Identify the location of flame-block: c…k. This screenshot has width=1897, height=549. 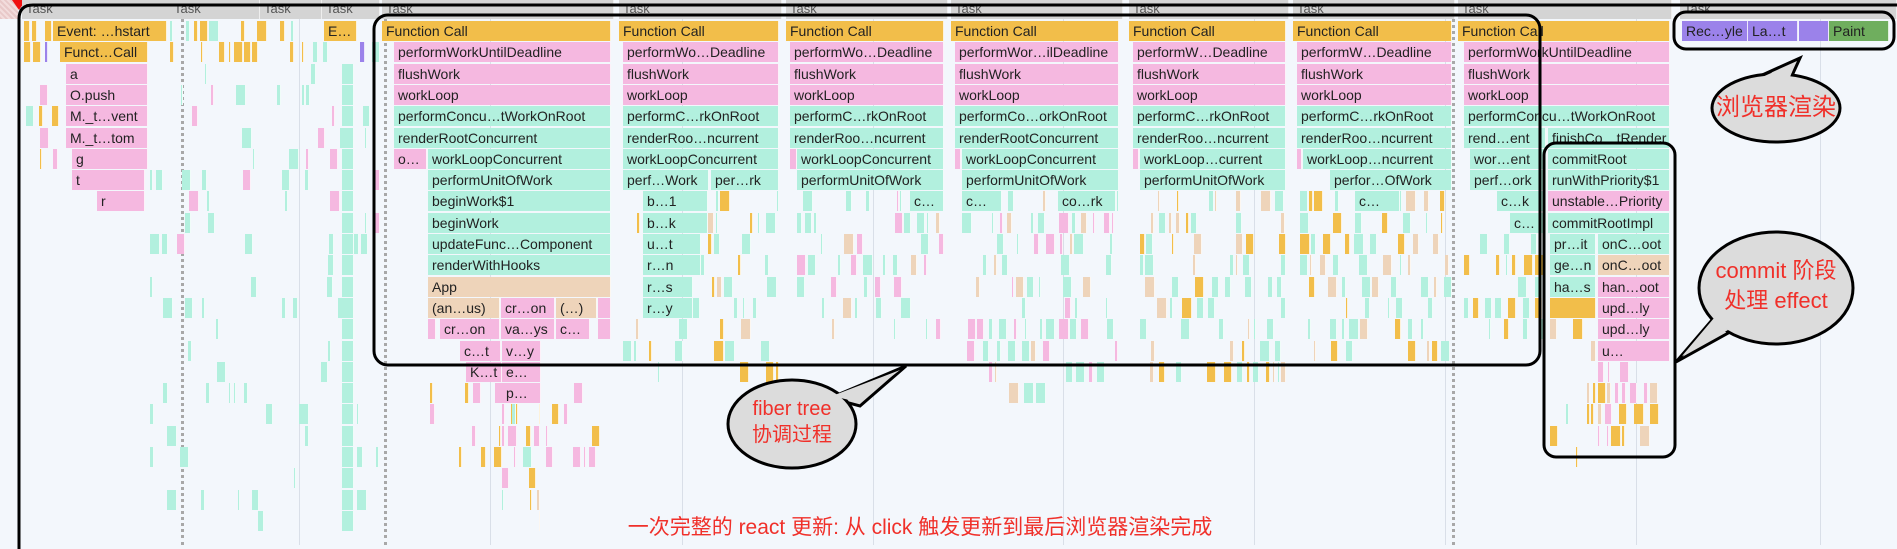
(1521, 201).